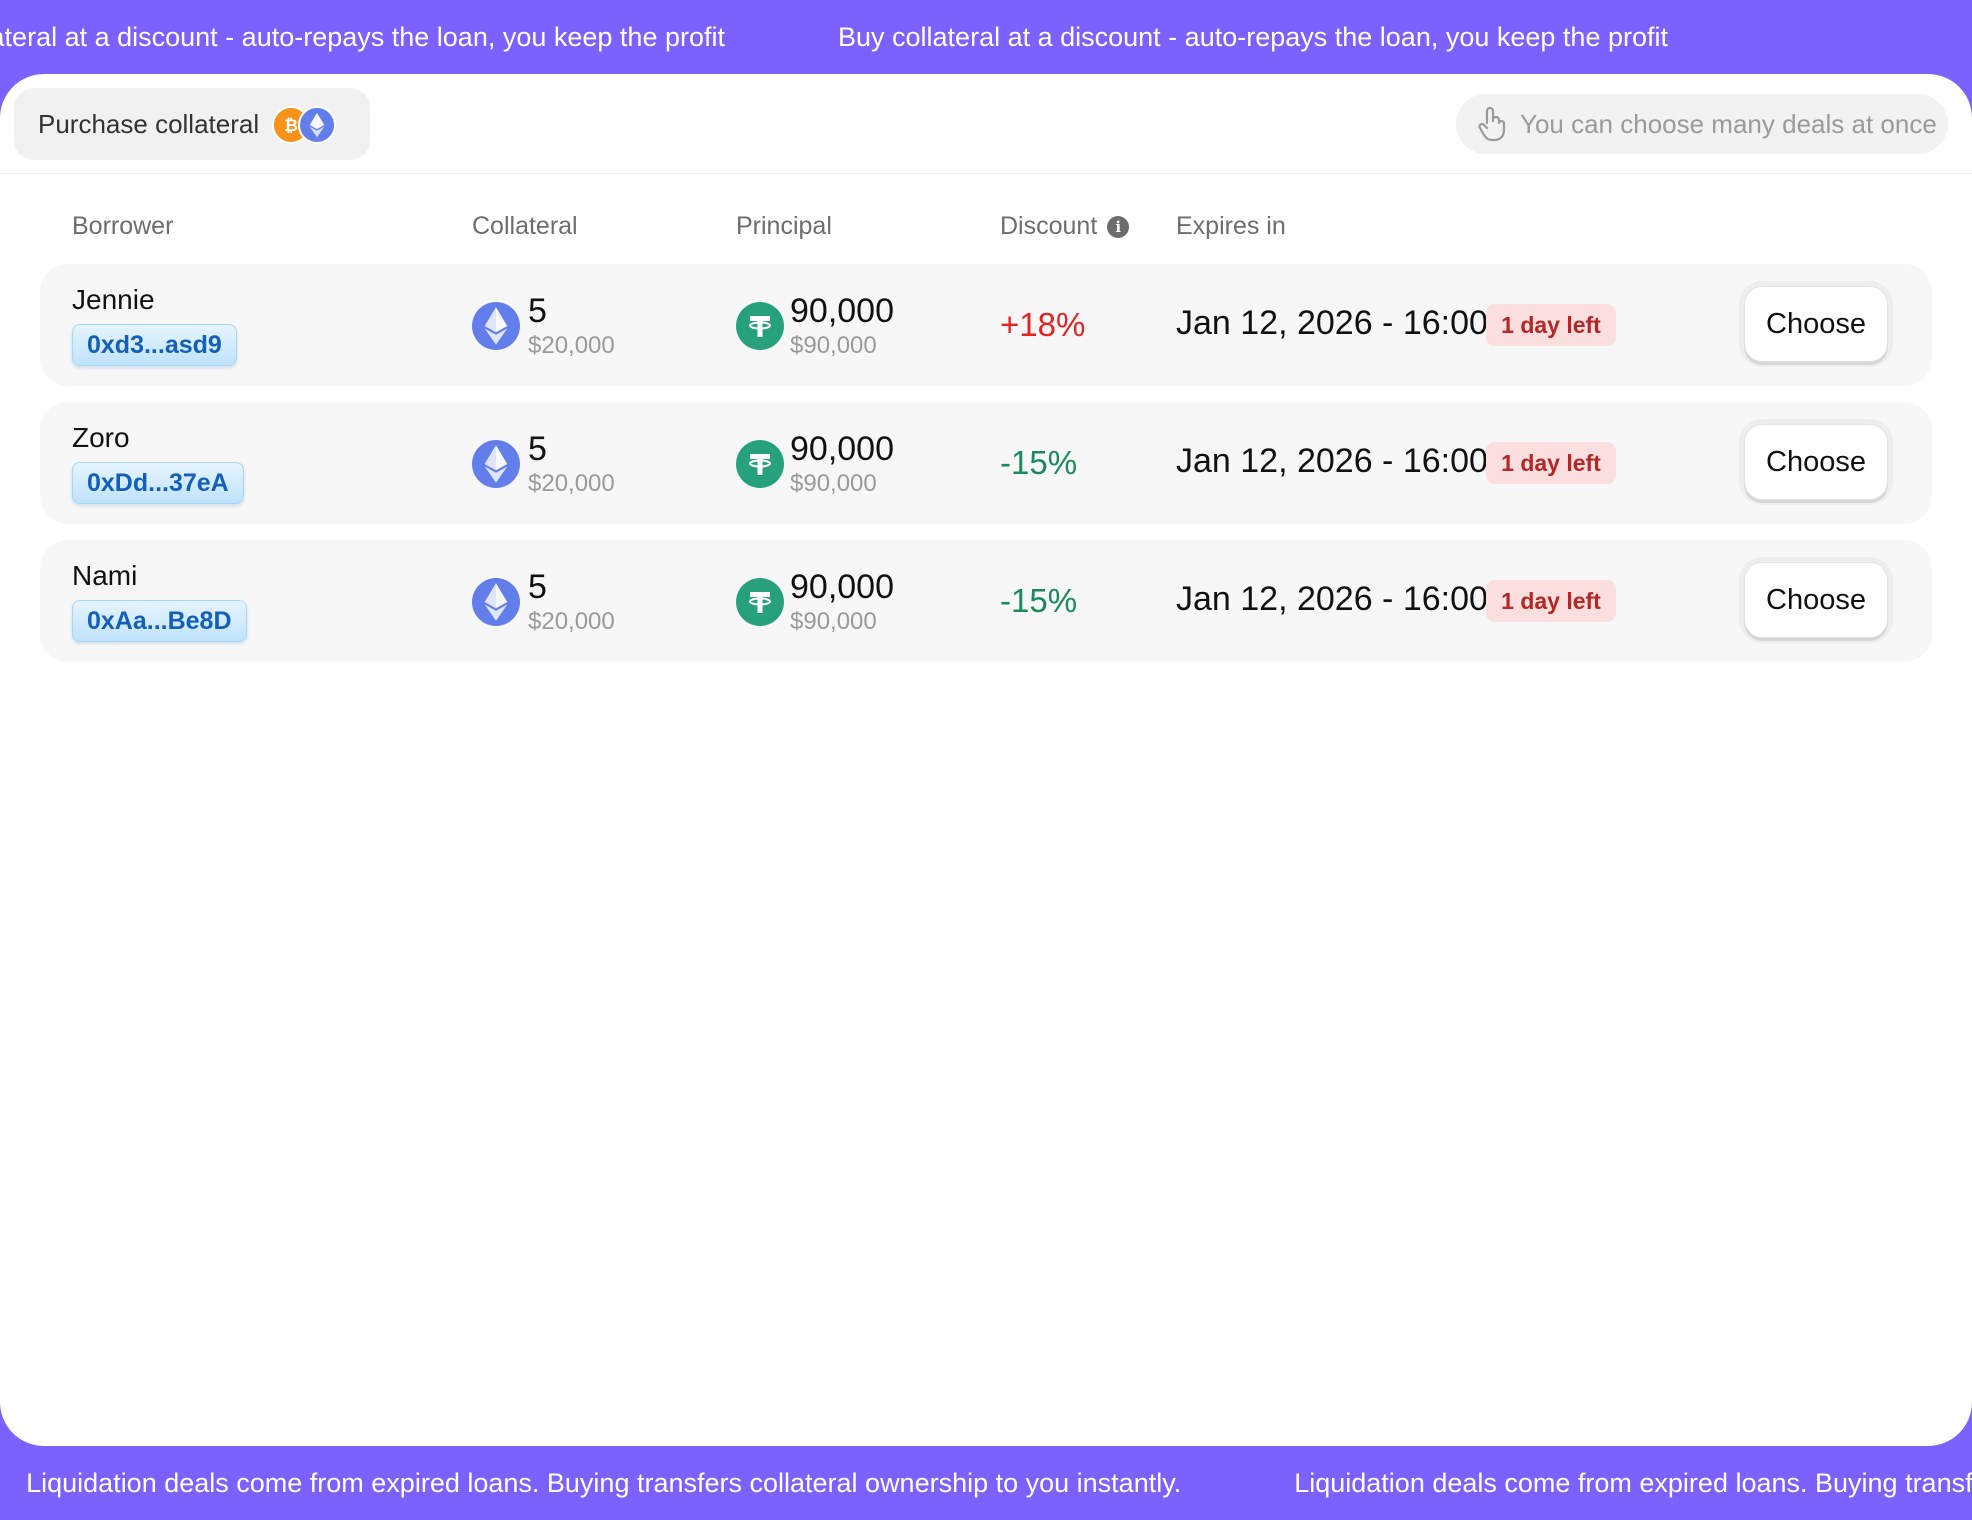 This screenshot has height=1520, width=1972. I want to click on borrower-address: 0xDd...37eA, so click(158, 483).